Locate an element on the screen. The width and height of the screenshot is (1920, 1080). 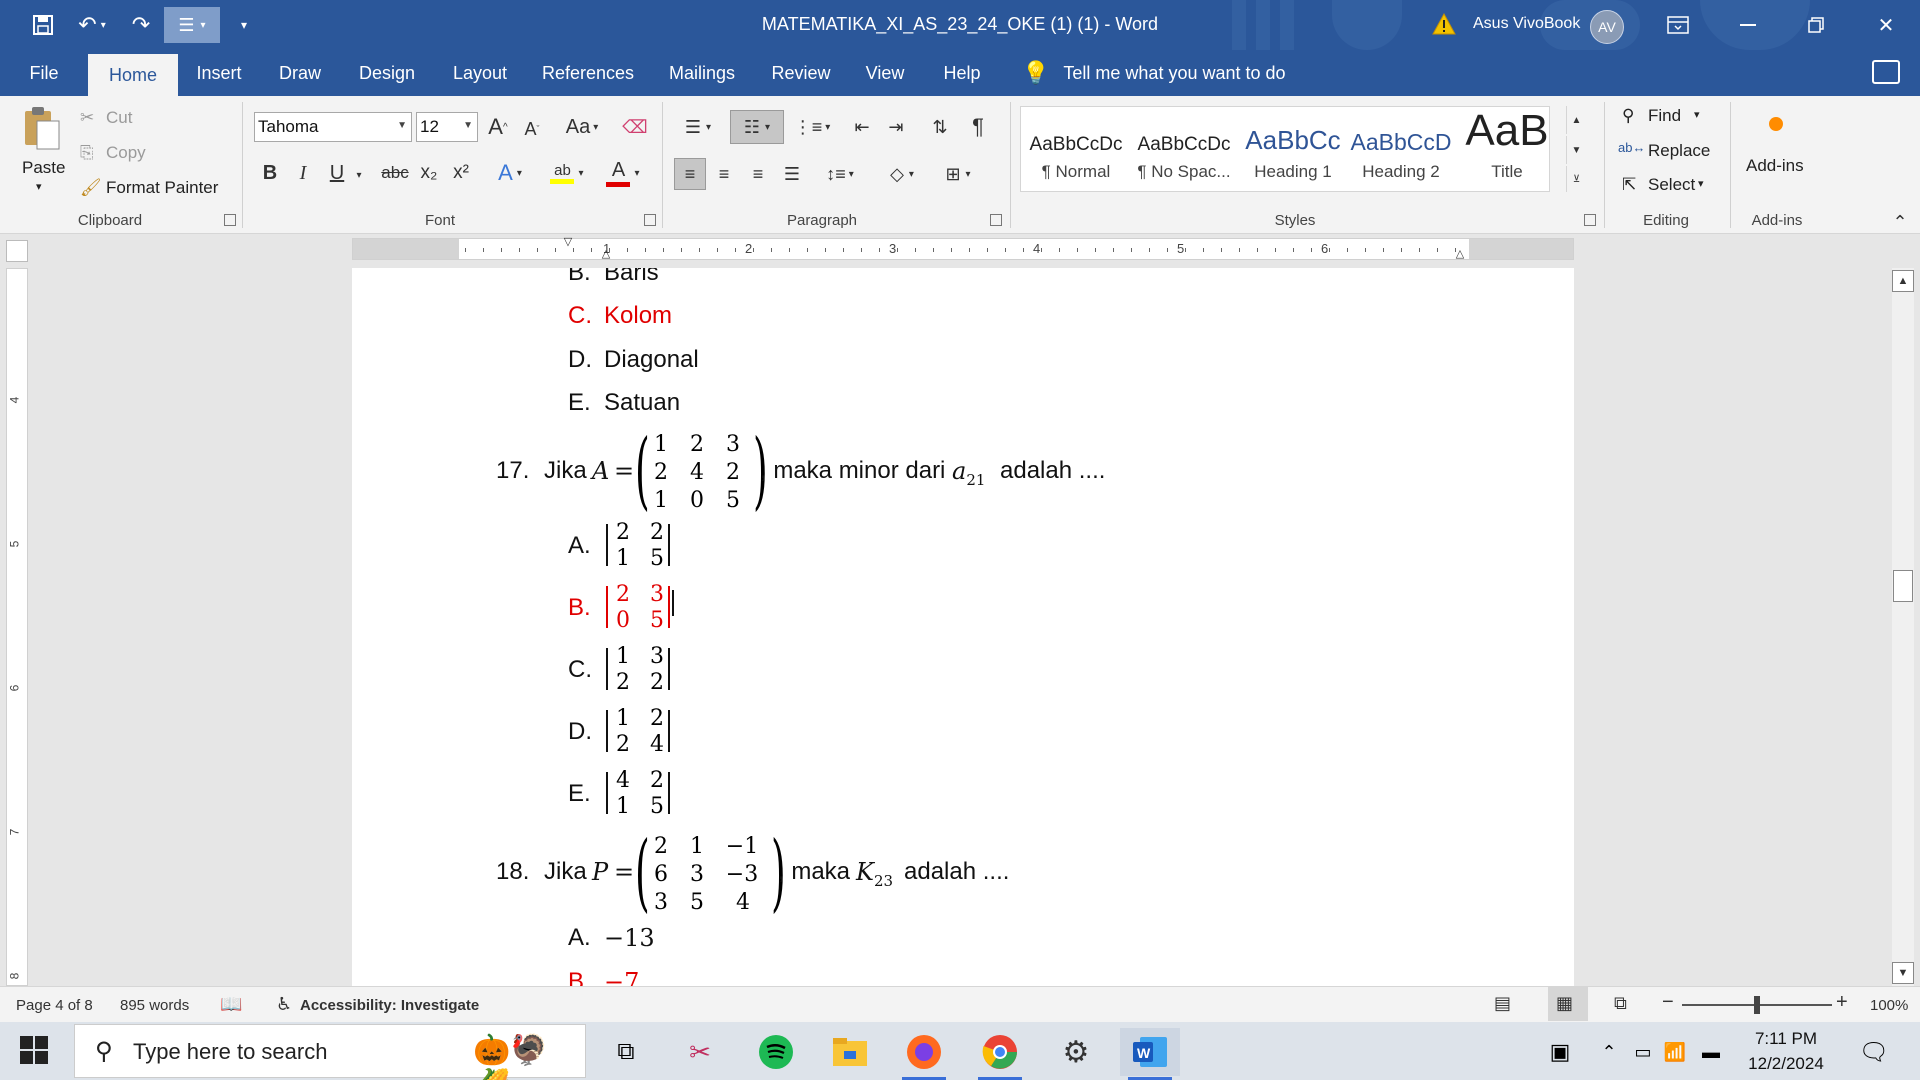
tab-view: View is located at coordinates (885, 73).